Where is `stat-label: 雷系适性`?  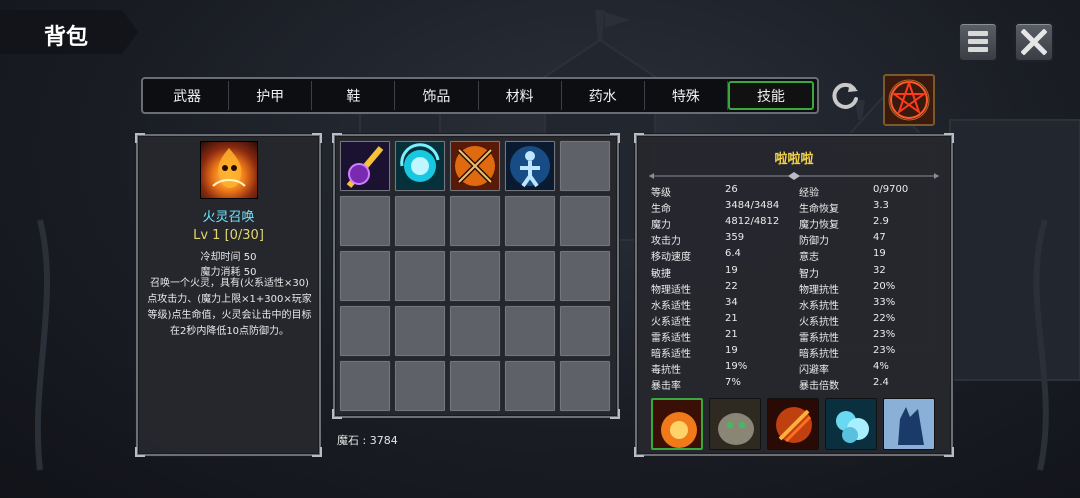 stat-label: 雷系适性 is located at coordinates (671, 338).